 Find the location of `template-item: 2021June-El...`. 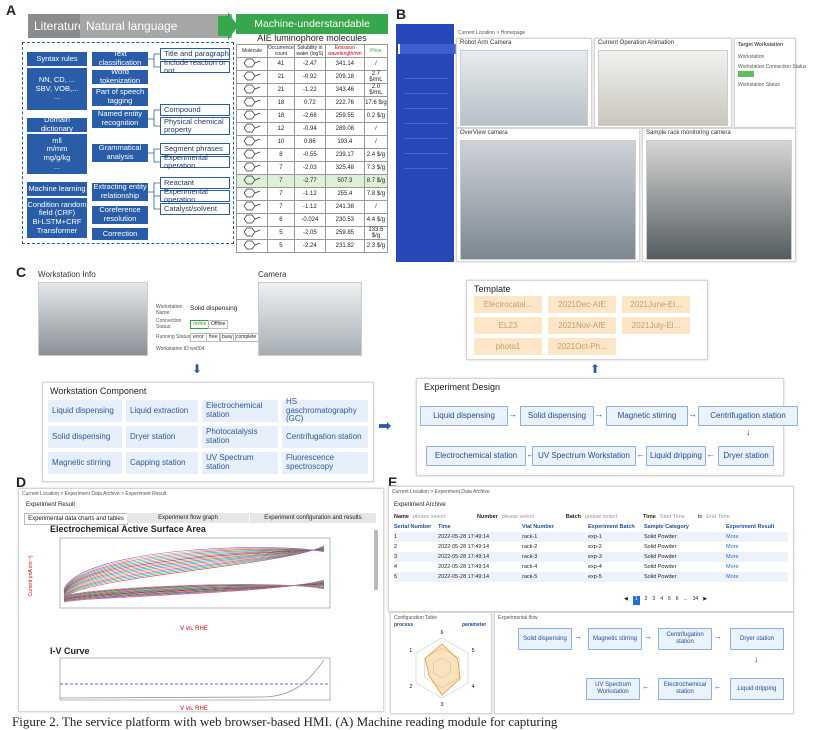

template-item: 2021June-El... is located at coordinates (656, 304).